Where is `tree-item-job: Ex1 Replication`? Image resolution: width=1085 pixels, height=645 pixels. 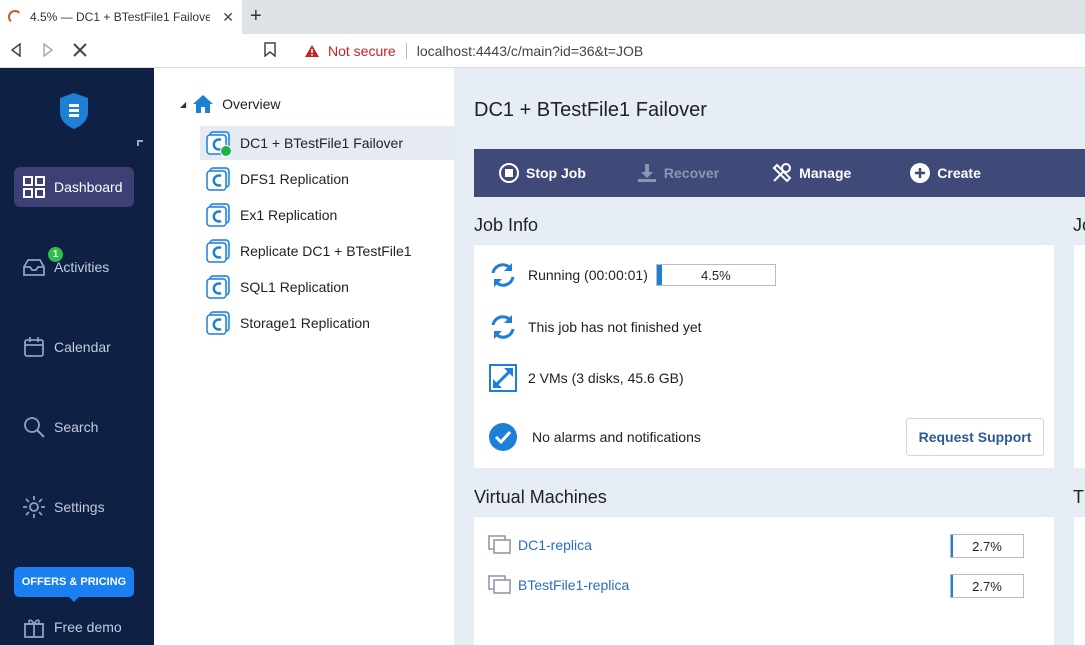 tree-item-job: Ex1 Replication is located at coordinates (327, 215).